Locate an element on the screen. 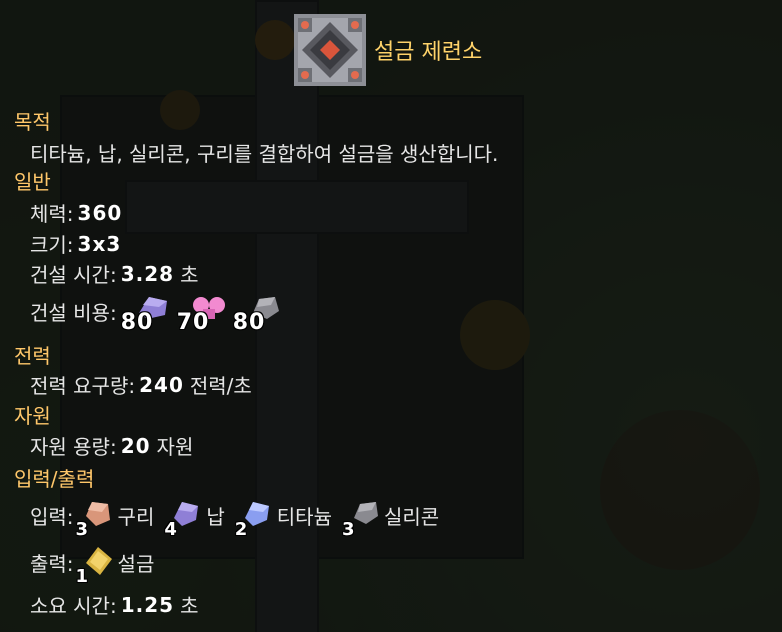  build-time-label: 건설 시간: is located at coordinates (73, 275).